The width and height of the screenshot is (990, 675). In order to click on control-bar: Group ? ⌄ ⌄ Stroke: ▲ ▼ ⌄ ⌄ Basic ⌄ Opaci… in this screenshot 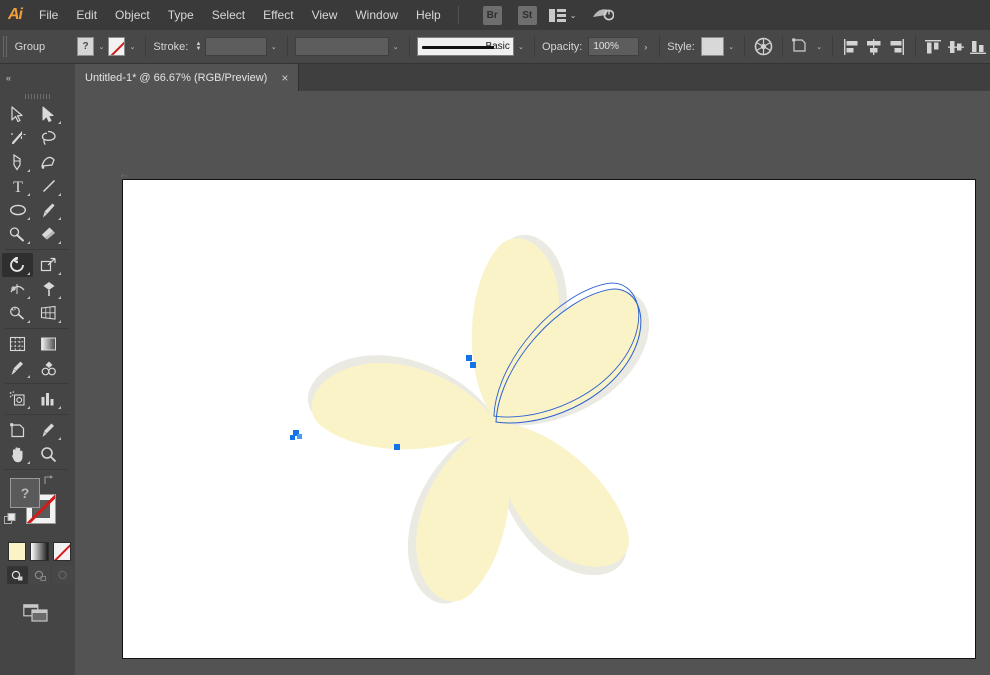, I will do `click(495, 47)`.